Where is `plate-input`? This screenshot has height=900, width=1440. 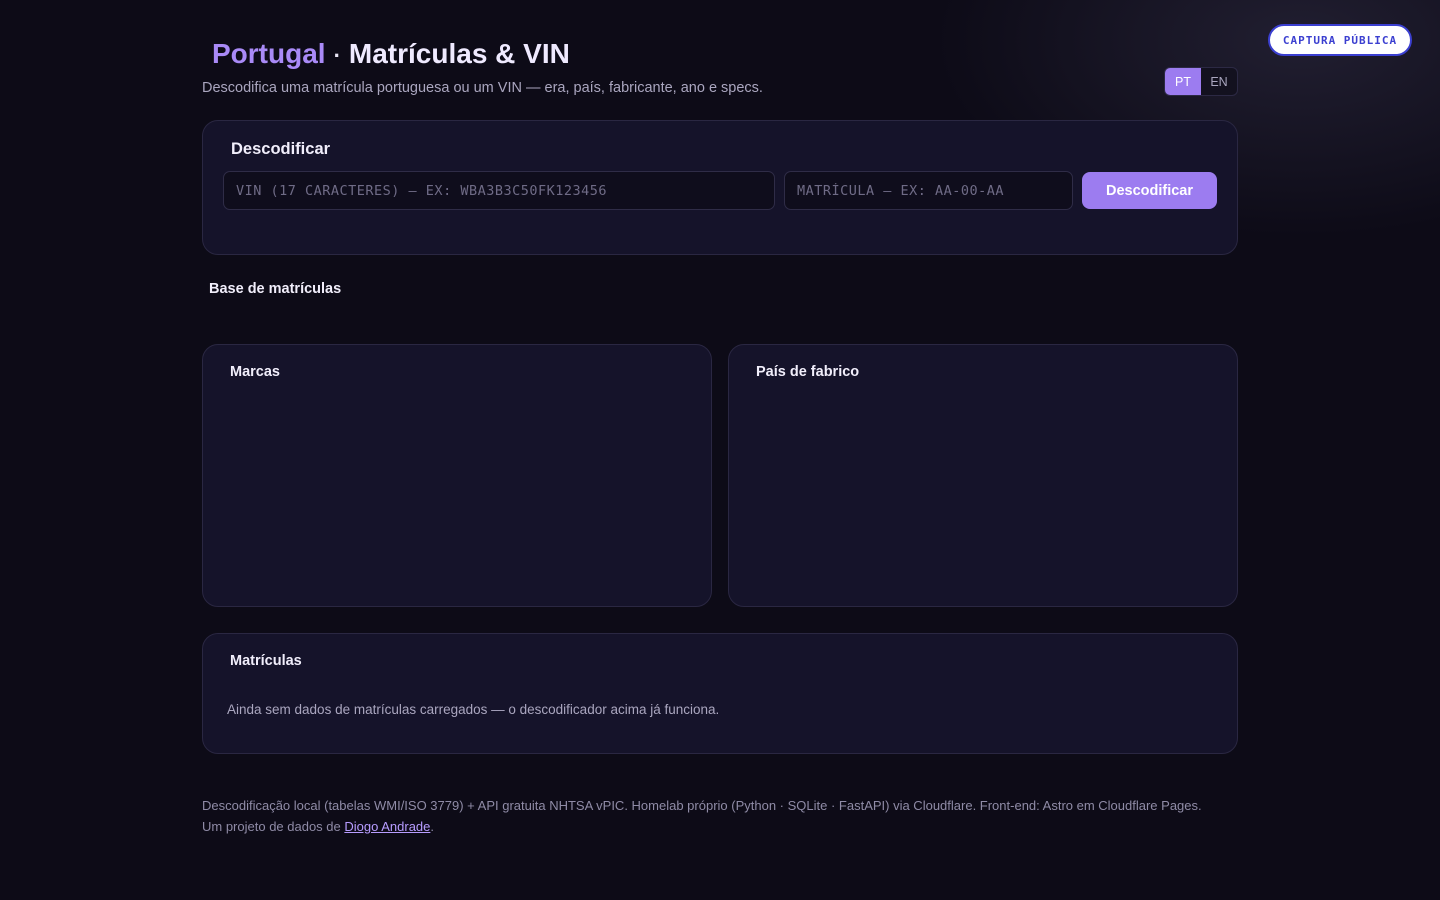
plate-input is located at coordinates (928, 190).